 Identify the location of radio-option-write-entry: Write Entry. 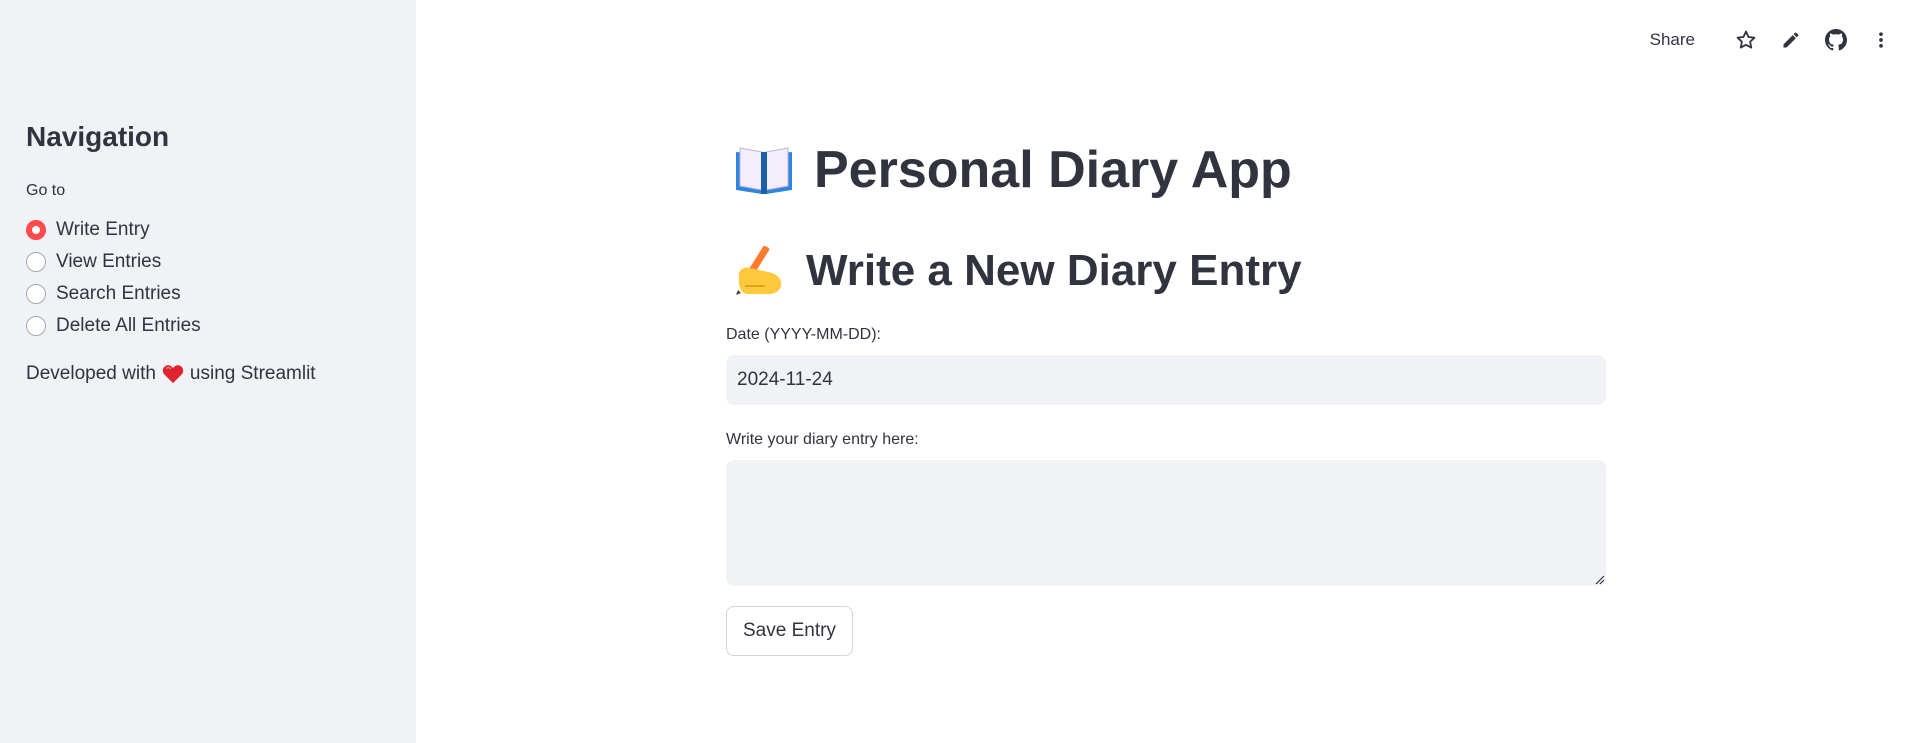
(113, 230).